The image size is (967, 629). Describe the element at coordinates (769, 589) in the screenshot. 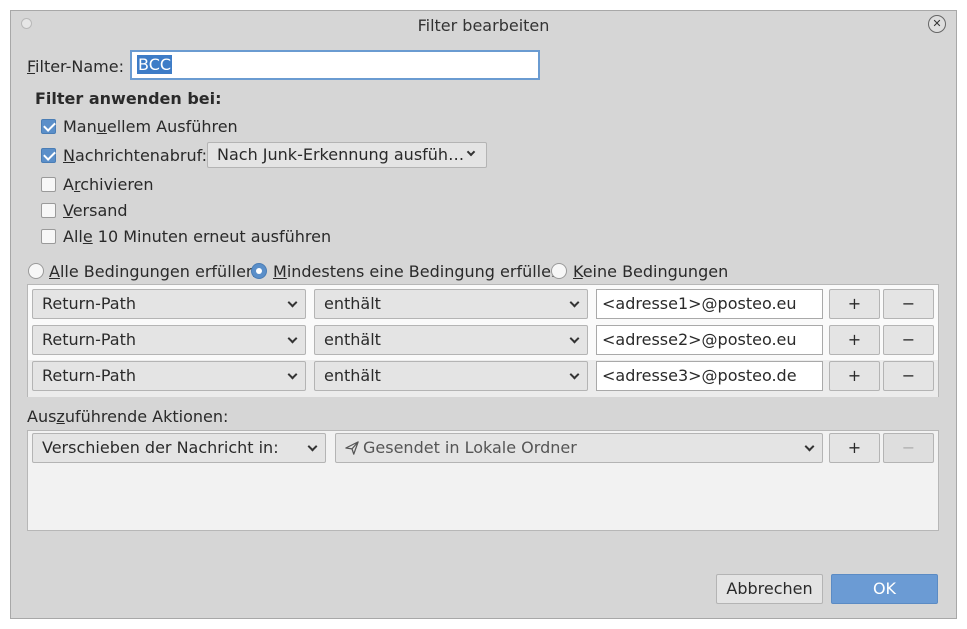

I see `cancel-button: Abbrechen` at that location.